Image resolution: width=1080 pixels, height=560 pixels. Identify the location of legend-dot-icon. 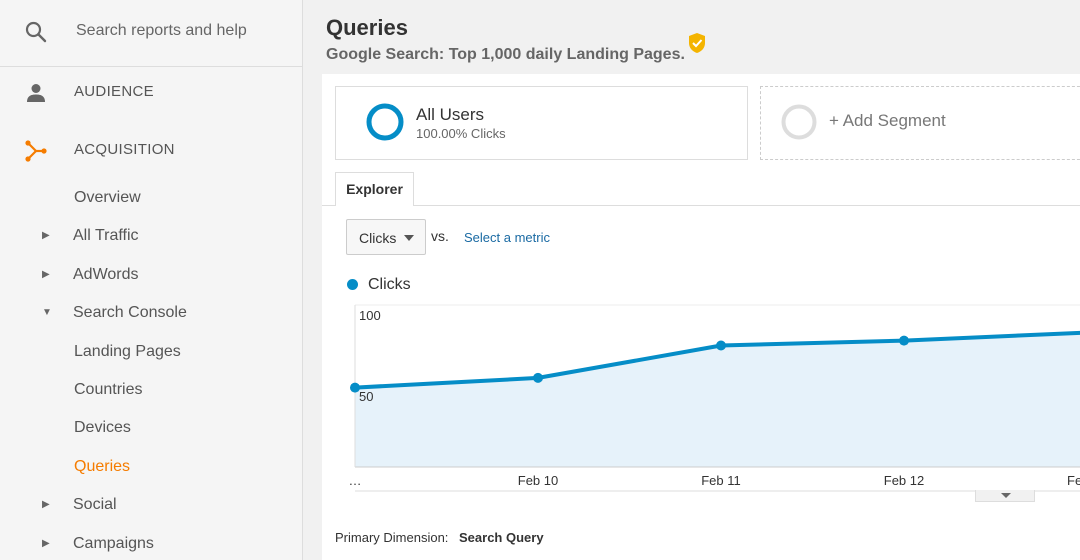
(352, 284).